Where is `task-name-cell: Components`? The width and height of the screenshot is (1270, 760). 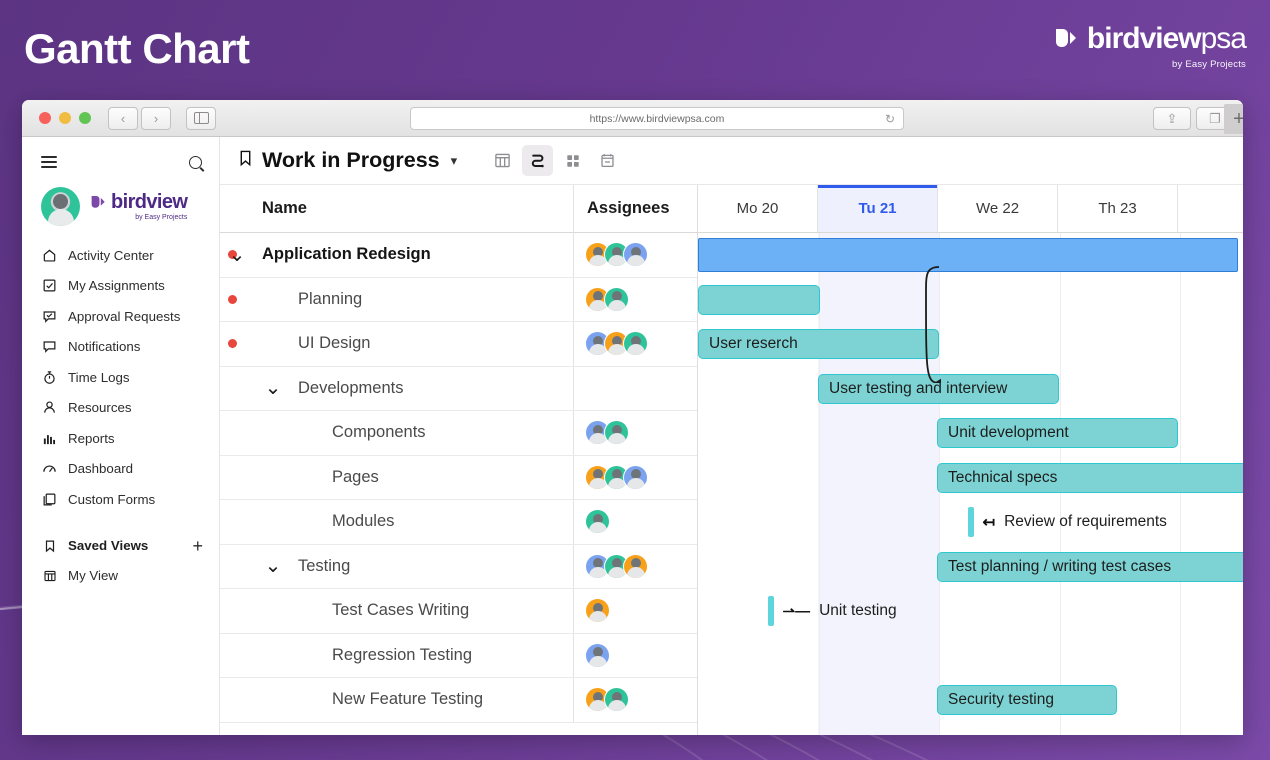
task-name-cell: Components is located at coordinates (396, 433).